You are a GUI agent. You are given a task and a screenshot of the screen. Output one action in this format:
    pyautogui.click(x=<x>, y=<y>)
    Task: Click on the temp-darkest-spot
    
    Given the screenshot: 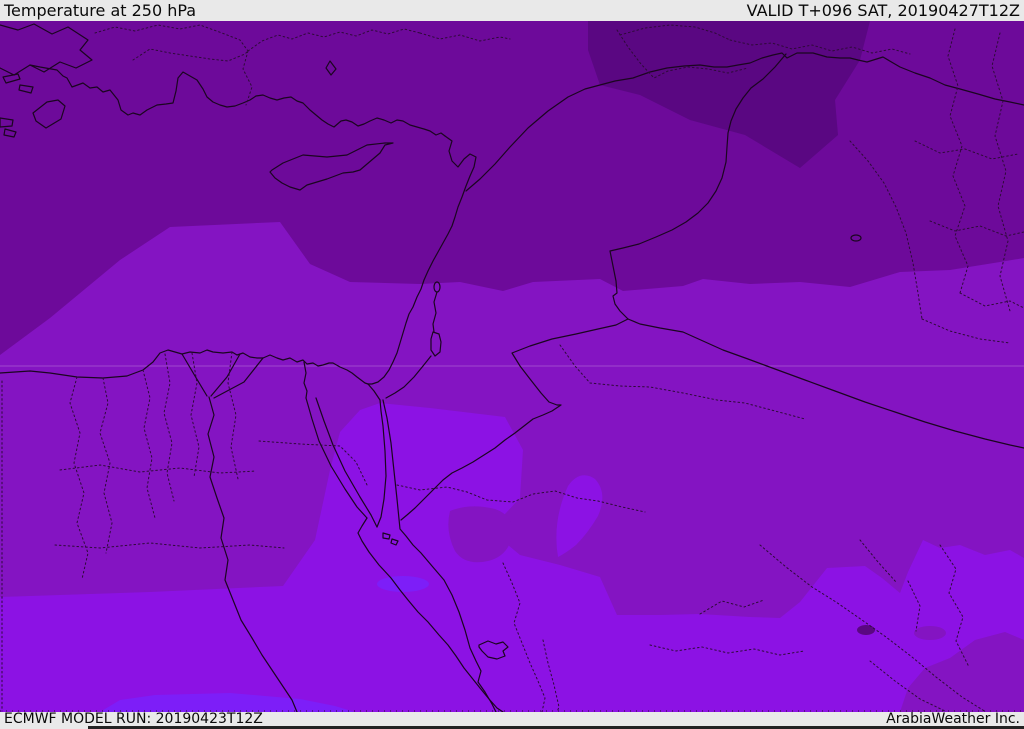 What is the action you would take?
    pyautogui.click(x=866, y=630)
    